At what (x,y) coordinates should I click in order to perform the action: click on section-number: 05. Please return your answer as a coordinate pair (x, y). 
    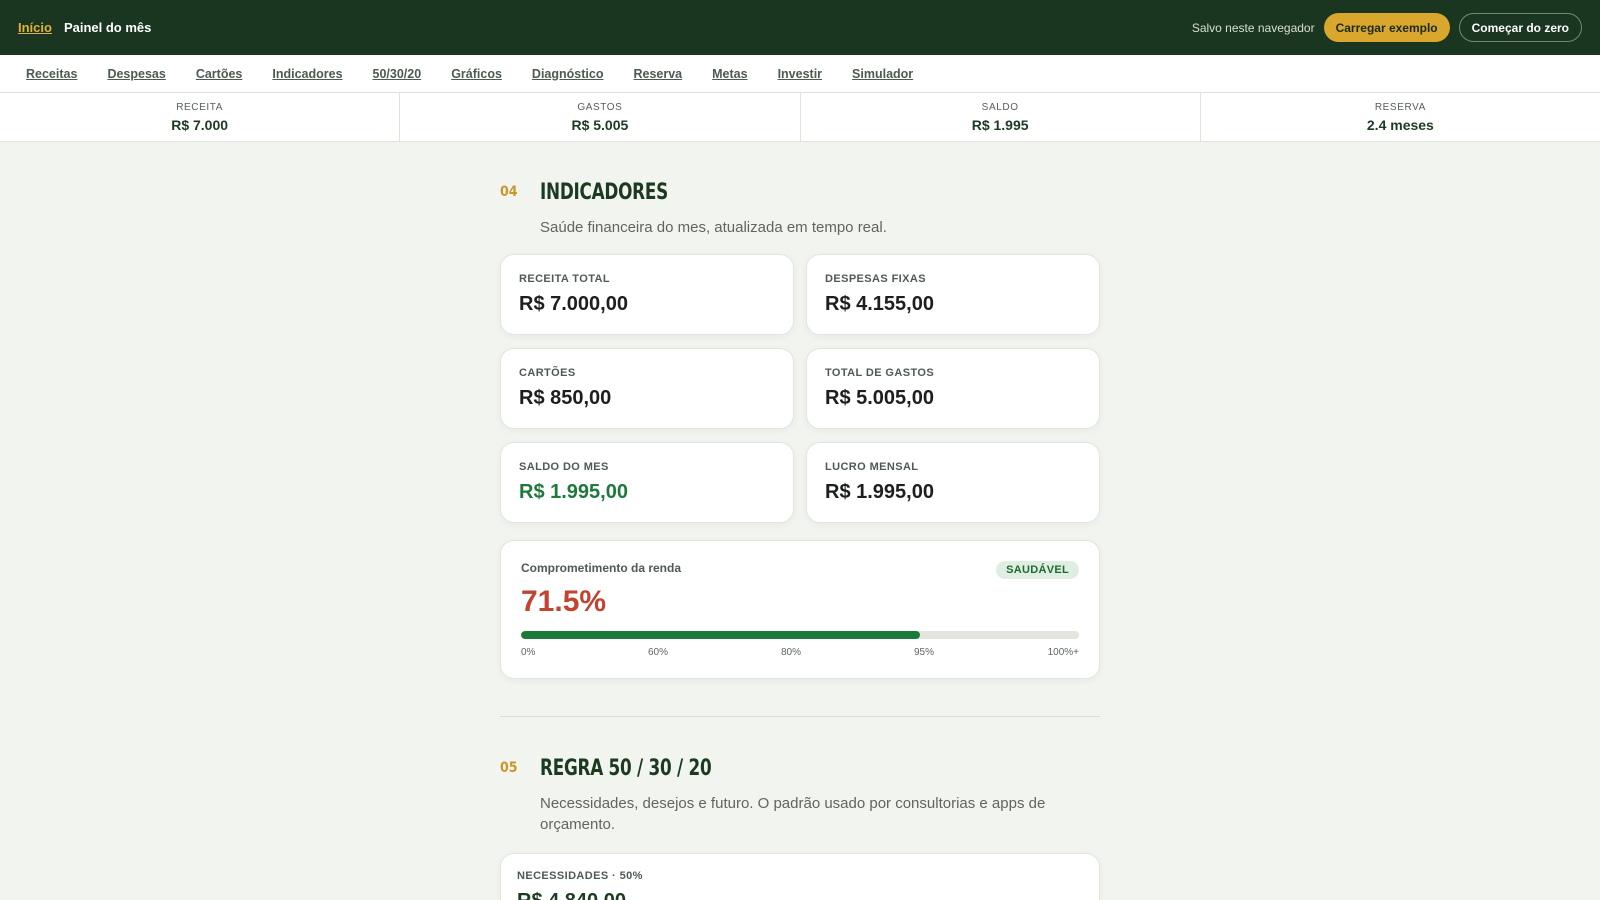
    Looking at the image, I should click on (509, 768).